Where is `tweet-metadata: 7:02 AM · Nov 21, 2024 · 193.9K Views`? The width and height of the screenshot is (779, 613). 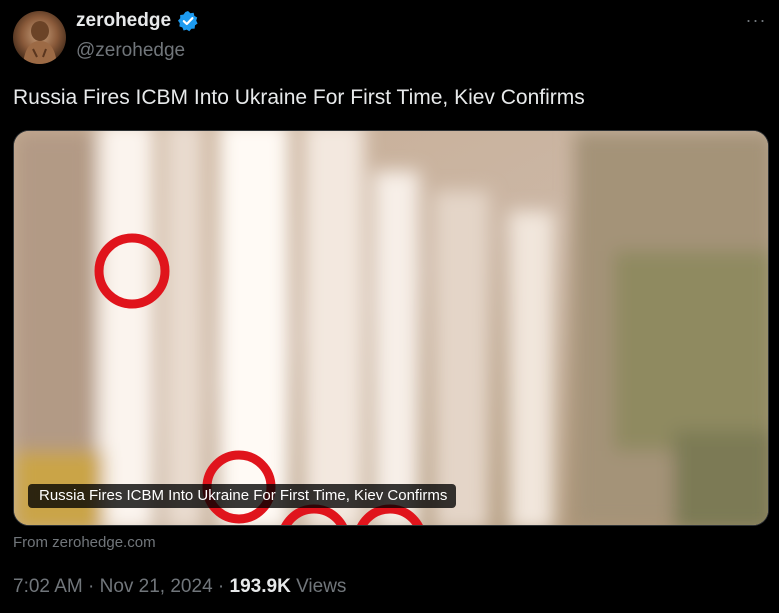
tweet-metadata: 7:02 AM · Nov 21, 2024 · 193.9K Views is located at coordinates (179, 587).